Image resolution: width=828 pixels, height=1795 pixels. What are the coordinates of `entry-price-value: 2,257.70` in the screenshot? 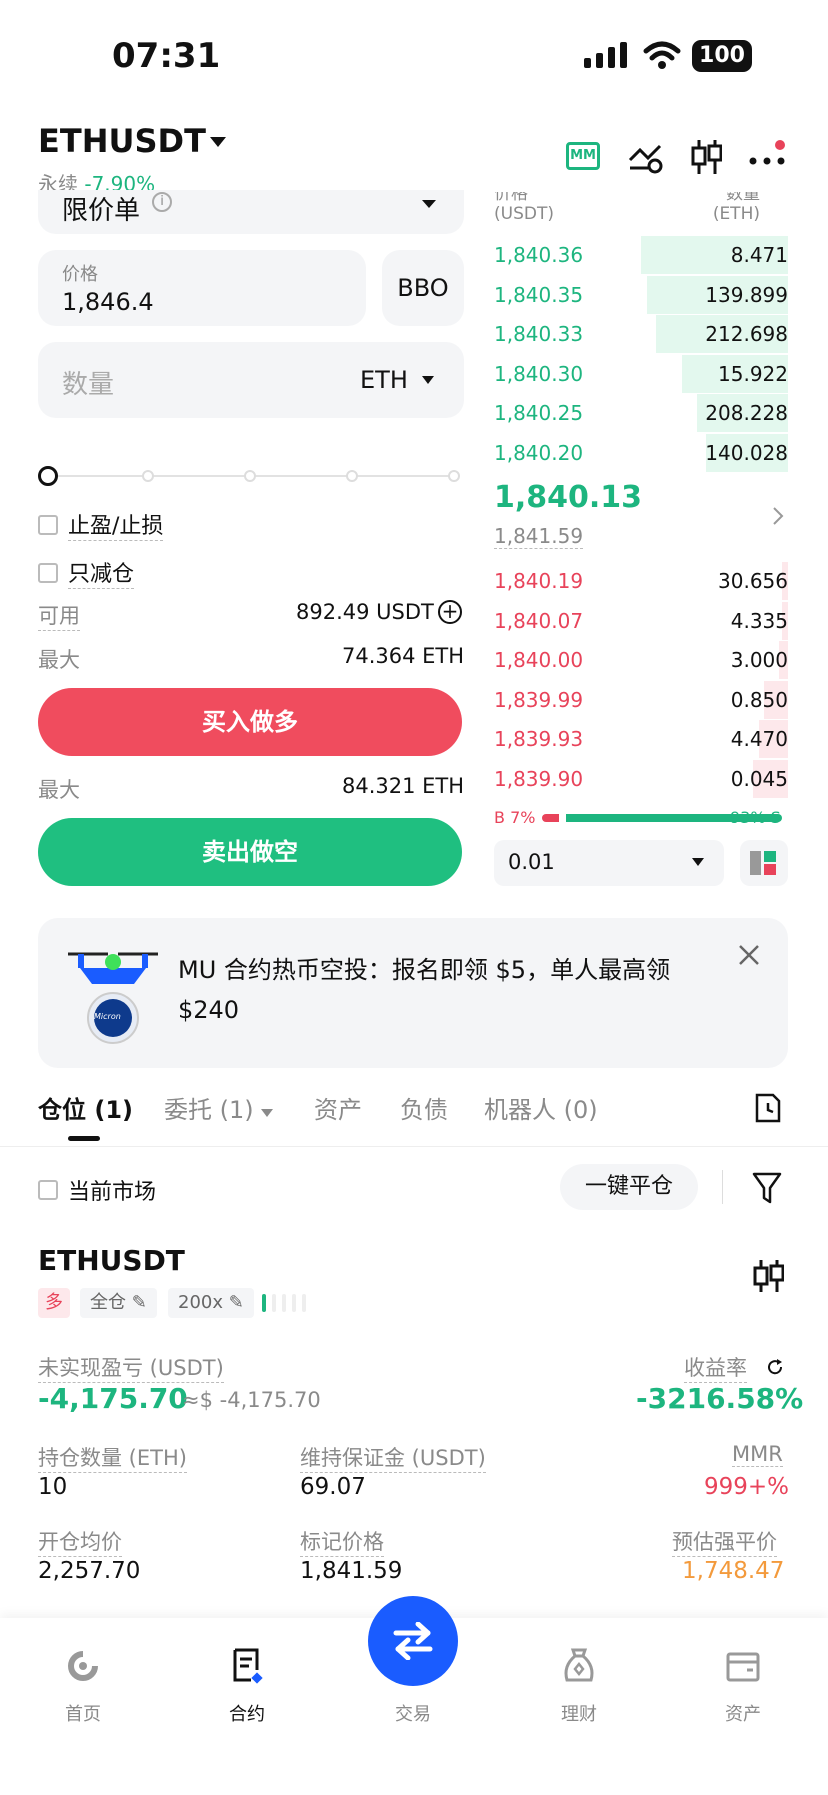 It's located at (89, 1571).